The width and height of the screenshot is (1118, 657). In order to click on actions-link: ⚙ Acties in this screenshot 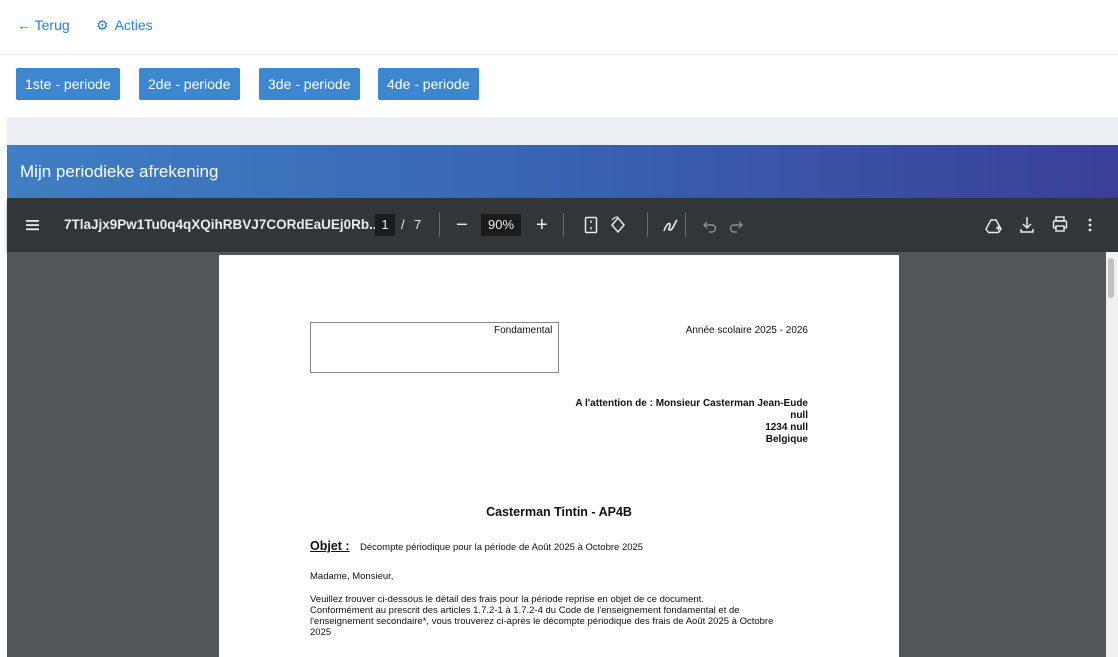, I will do `click(124, 25)`.